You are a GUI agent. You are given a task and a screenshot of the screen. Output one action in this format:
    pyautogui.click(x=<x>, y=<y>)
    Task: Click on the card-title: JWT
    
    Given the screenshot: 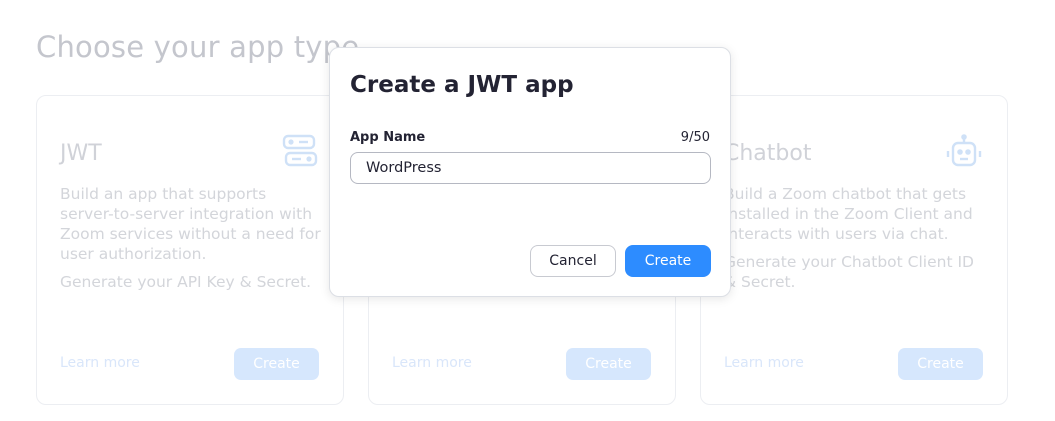 What is the action you would take?
    pyautogui.click(x=81, y=153)
    